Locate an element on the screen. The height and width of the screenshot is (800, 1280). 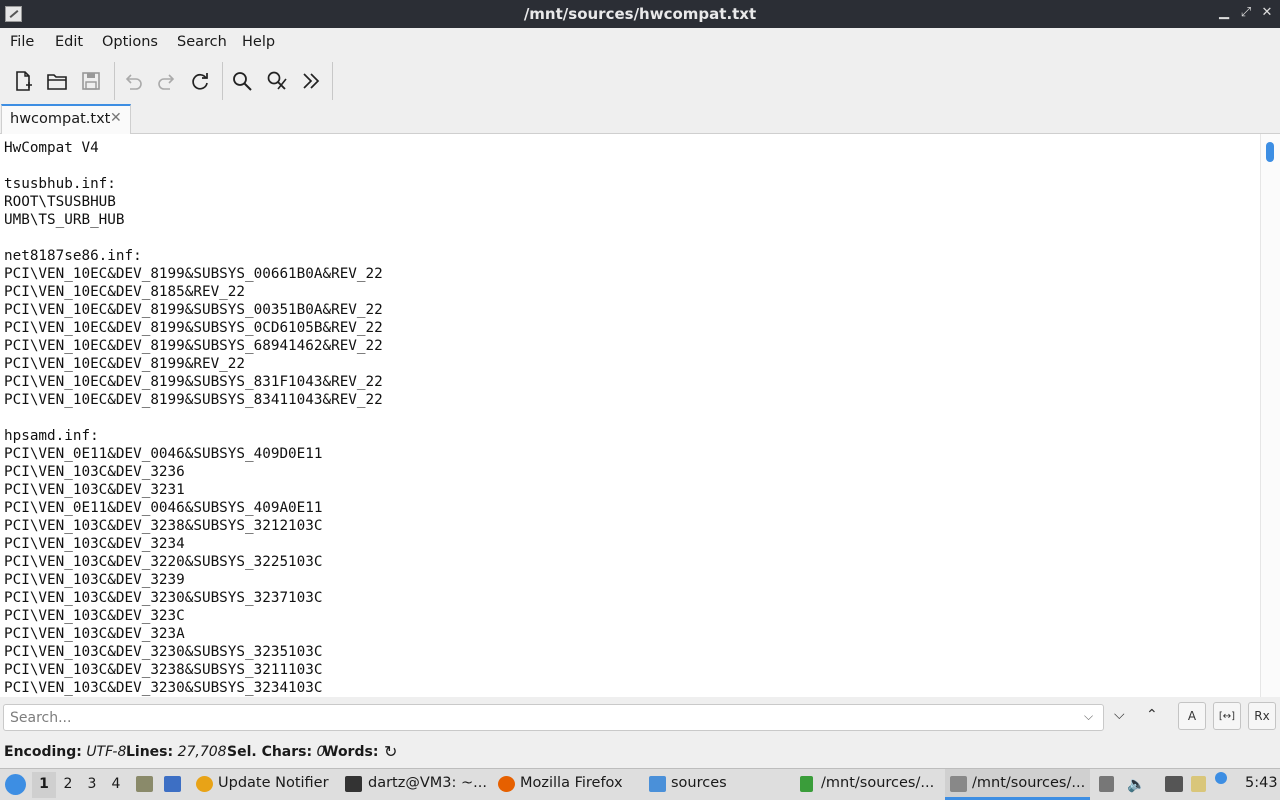
start-menu-icon is located at coordinates (15, 784).